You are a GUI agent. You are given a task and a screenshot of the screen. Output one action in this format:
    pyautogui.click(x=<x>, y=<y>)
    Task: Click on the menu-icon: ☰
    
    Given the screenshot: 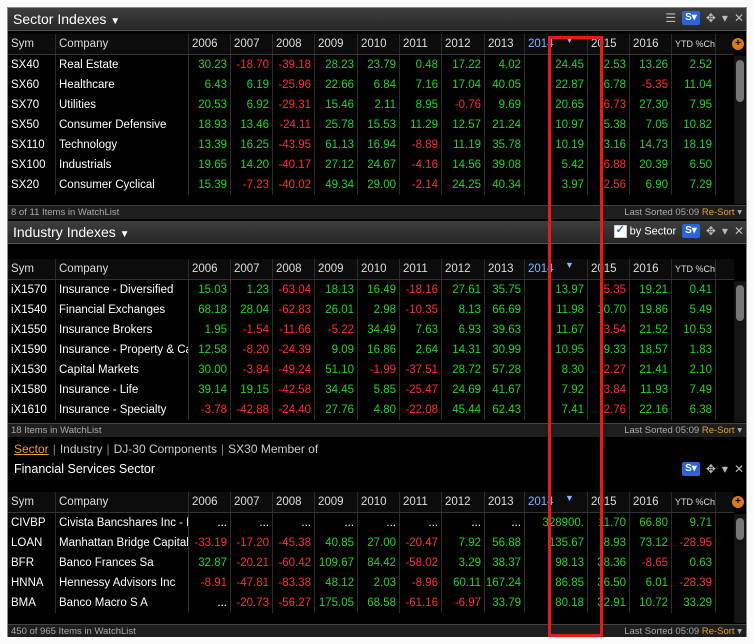 What is the action you would take?
    pyautogui.click(x=670, y=18)
    